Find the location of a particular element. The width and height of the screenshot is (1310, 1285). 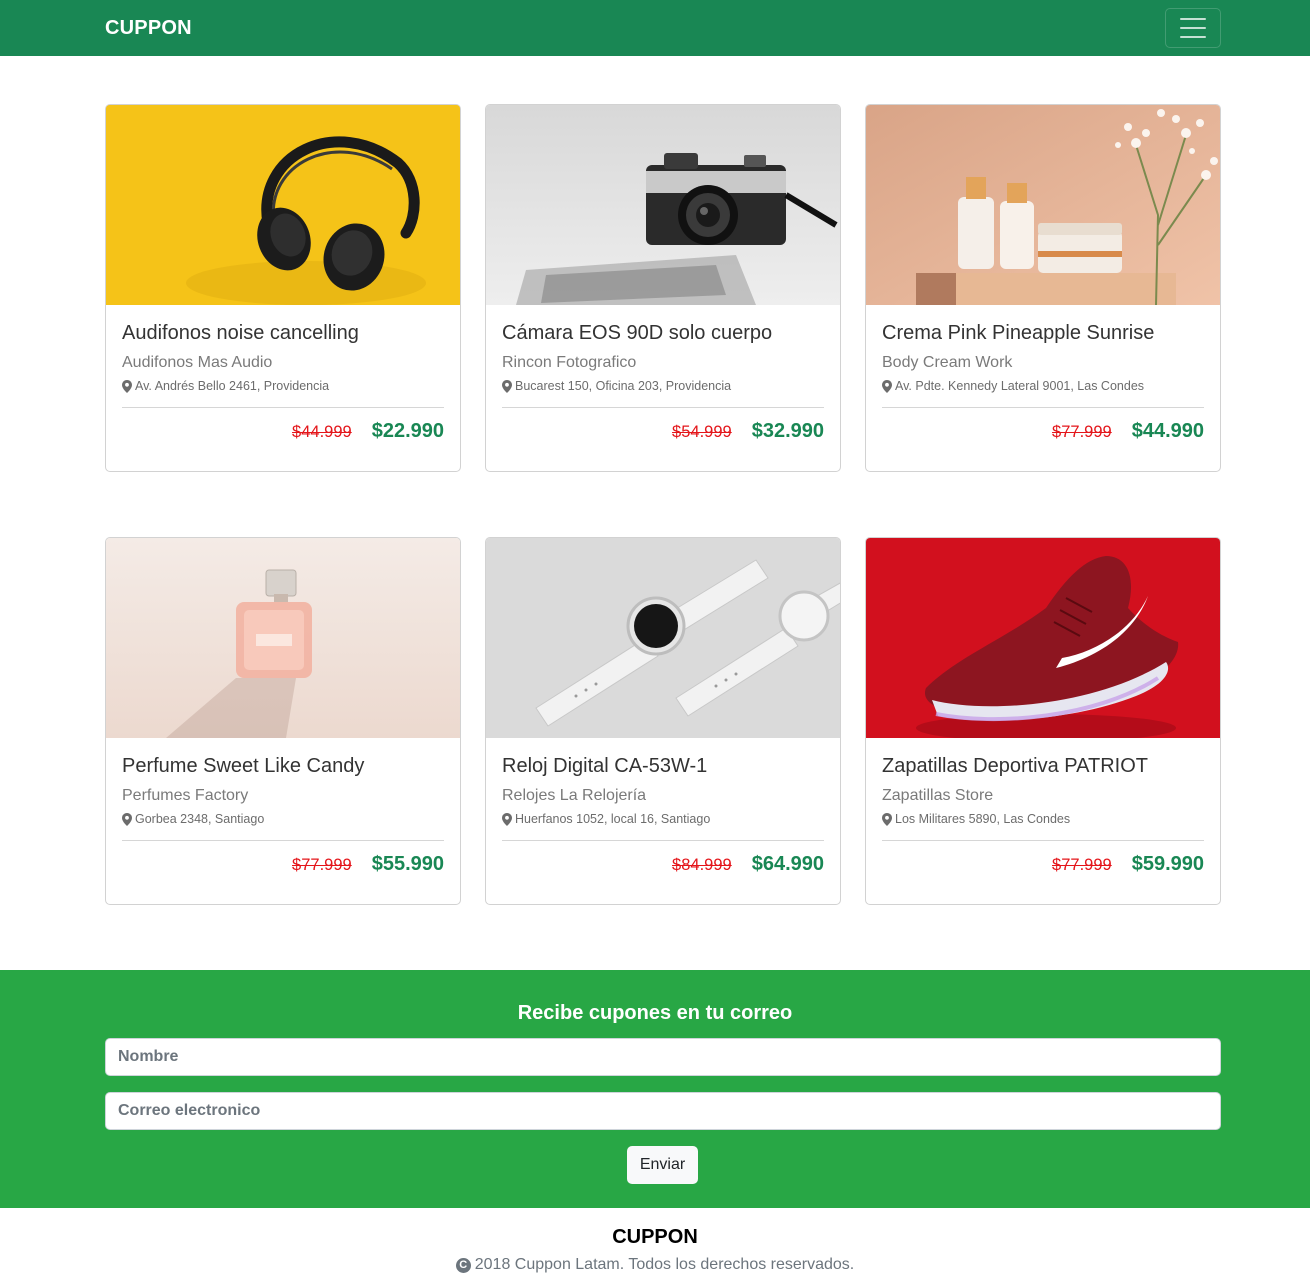

old-price: $54.999 is located at coordinates (702, 432).